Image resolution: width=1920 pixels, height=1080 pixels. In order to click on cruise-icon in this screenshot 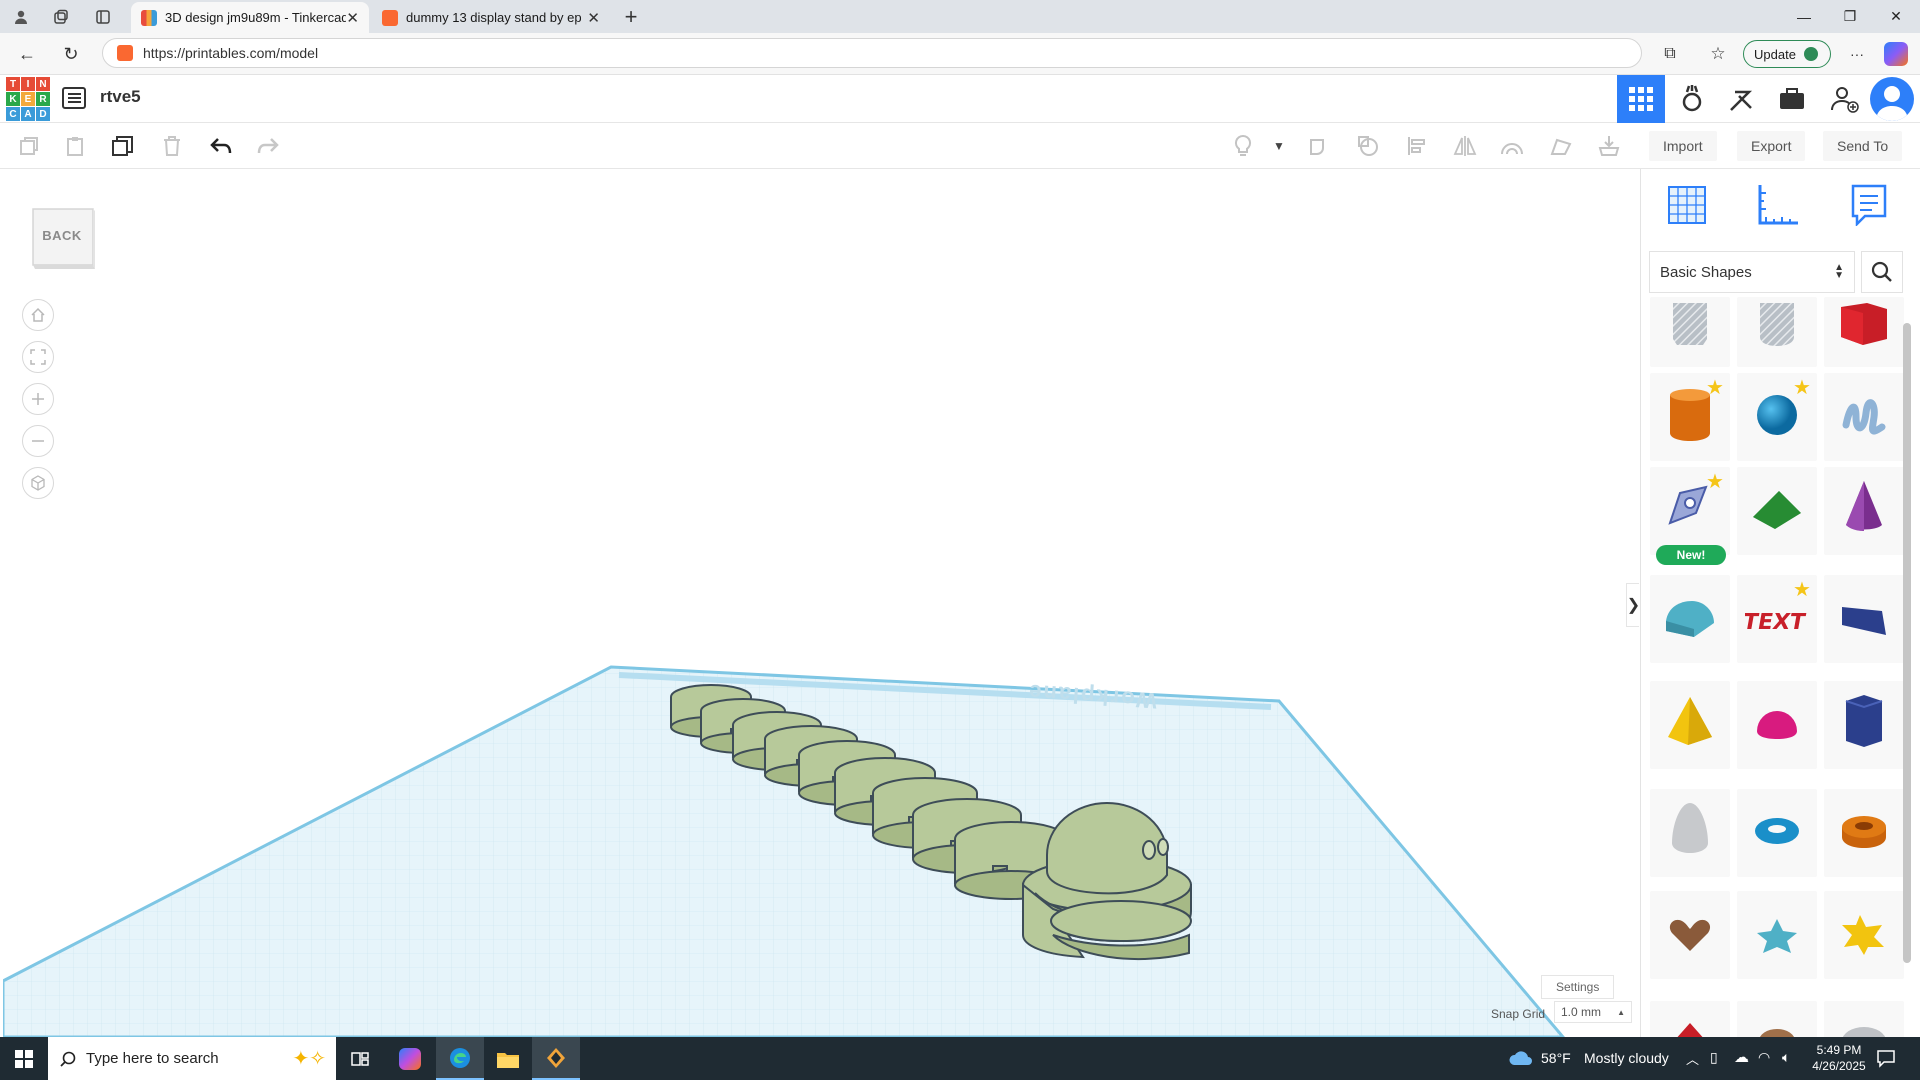, I will do `click(1512, 146)`.